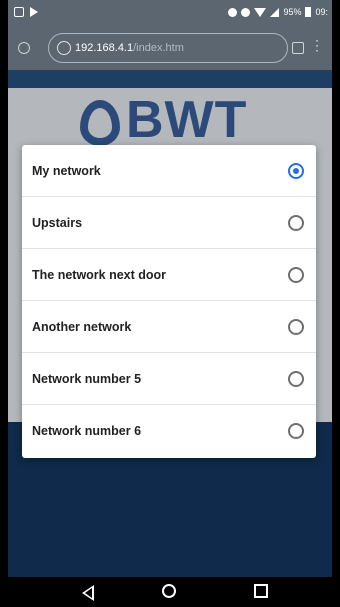  I want to click on network-option-2: The network next door, so click(169, 275).